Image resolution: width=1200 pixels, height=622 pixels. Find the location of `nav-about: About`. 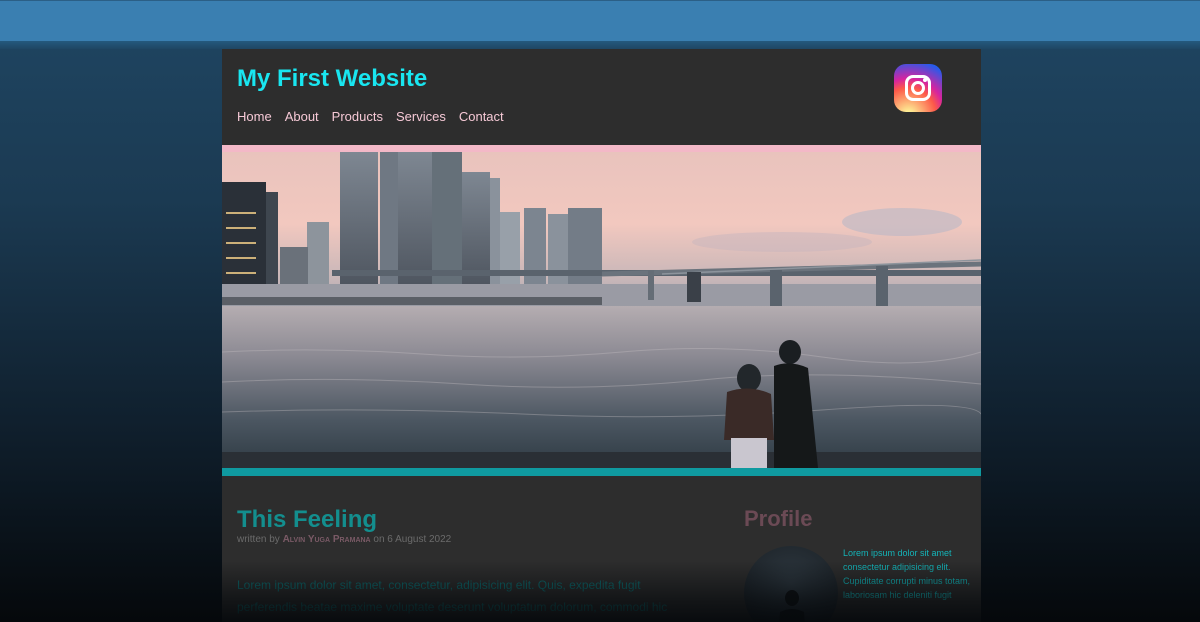

nav-about: About is located at coordinates (302, 116).